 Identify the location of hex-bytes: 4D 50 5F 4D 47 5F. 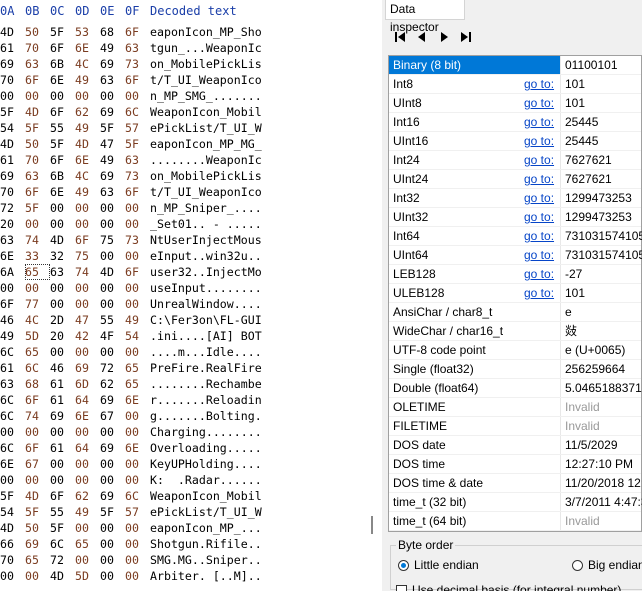
(75, 144).